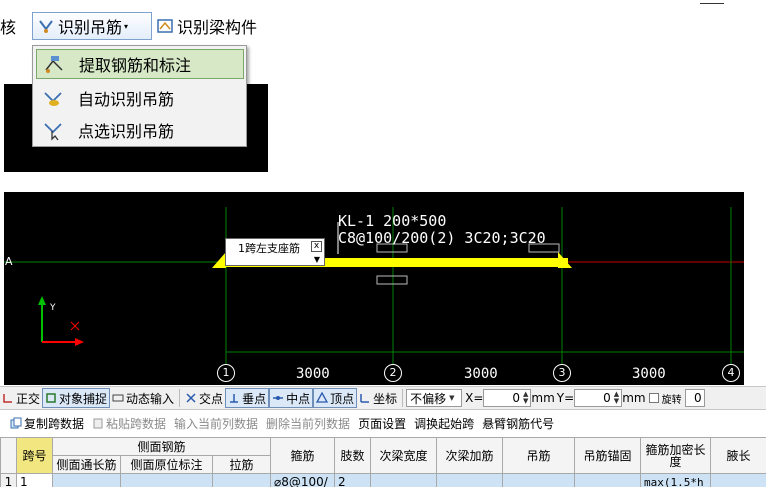 This screenshot has height=496, width=766. What do you see at coordinates (53, 132) in the screenshot?
I see `point-select-icon` at bounding box center [53, 132].